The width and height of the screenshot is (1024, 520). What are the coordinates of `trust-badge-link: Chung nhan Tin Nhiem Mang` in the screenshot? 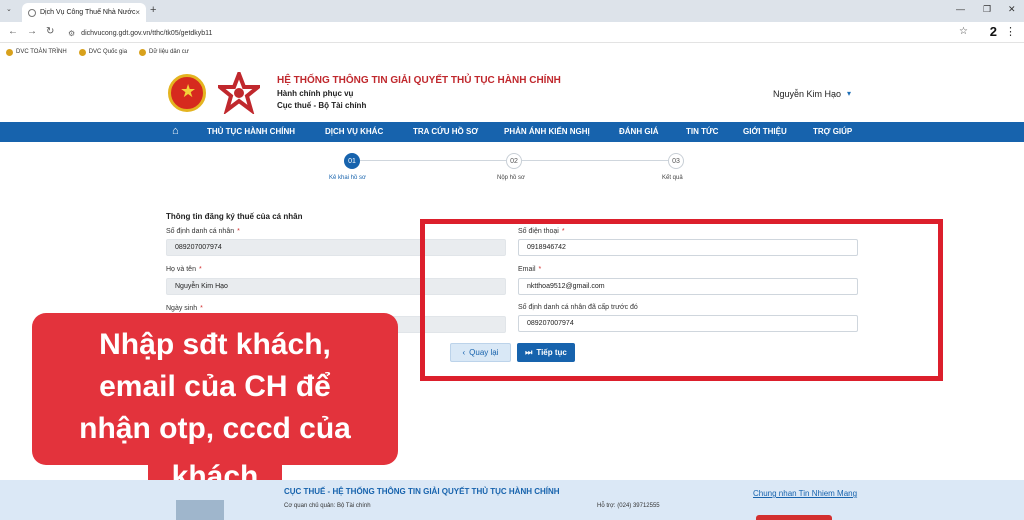 It's located at (808, 494).